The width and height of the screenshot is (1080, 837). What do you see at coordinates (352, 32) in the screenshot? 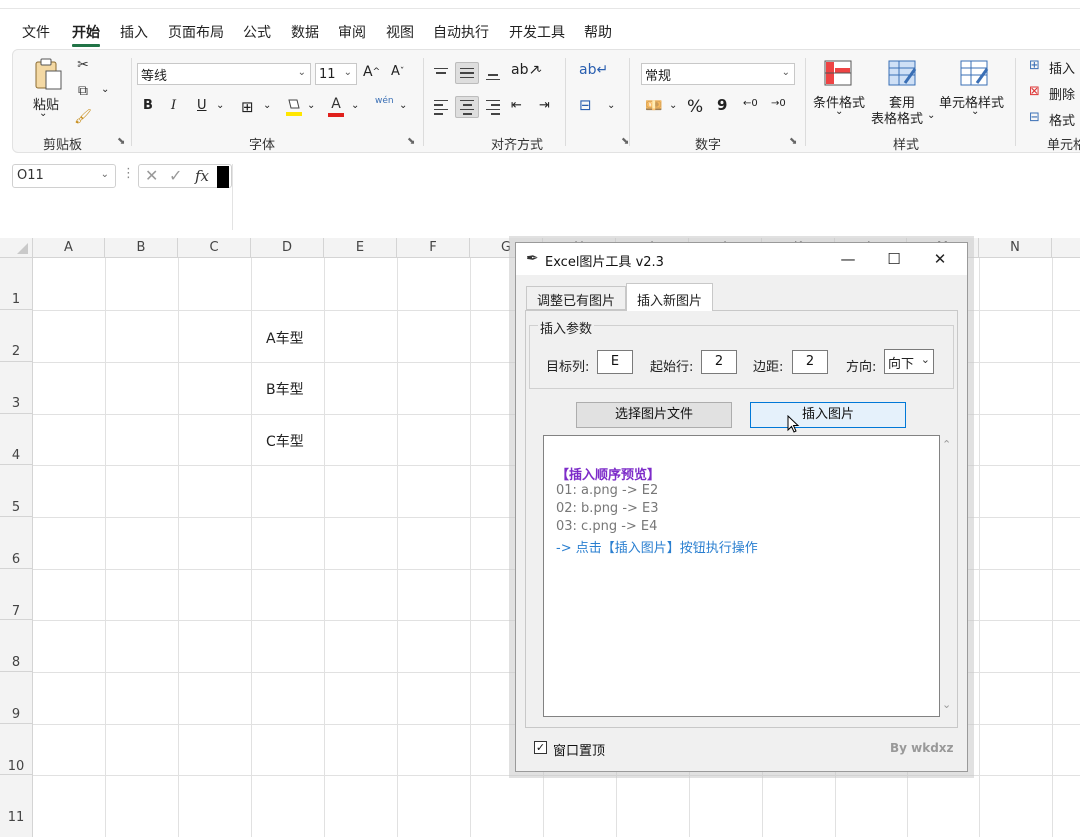
I see `tab-review: 审阅` at bounding box center [352, 32].